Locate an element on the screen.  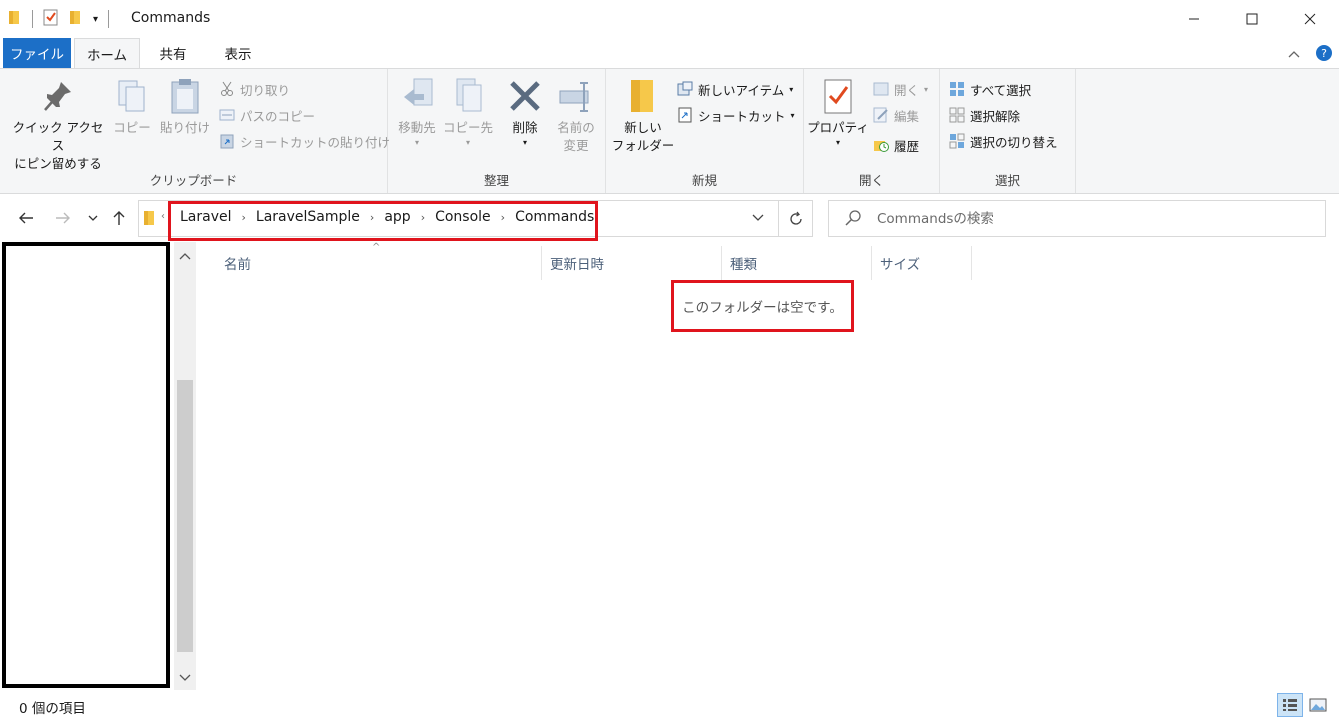
history-button: 履歴 is located at coordinates (895, 145).